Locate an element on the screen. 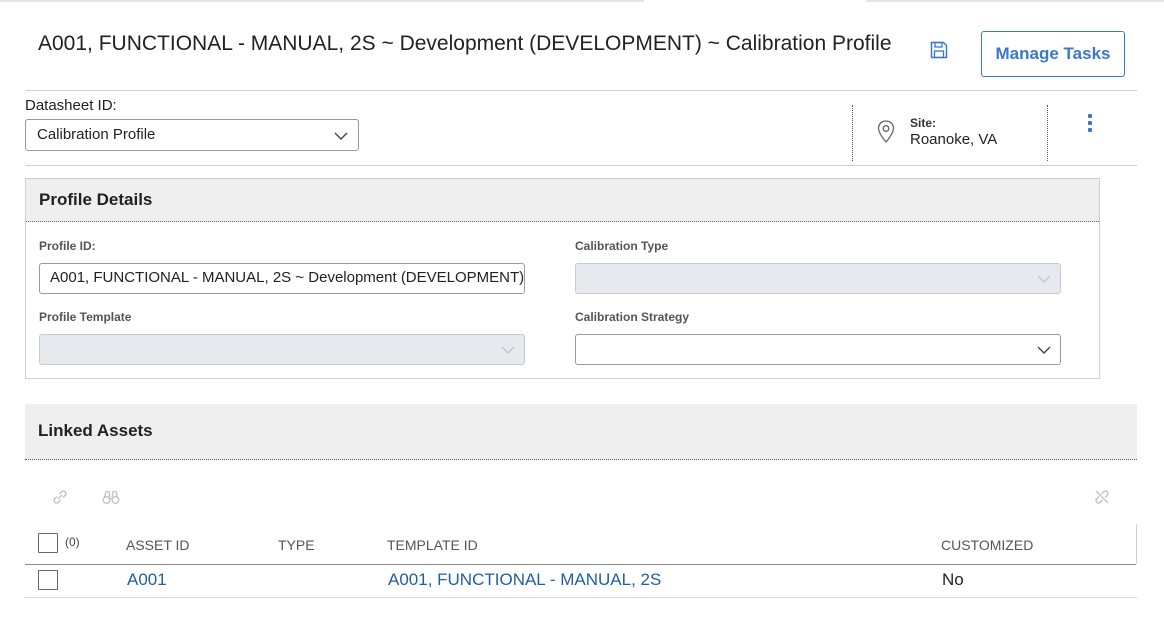 The width and height of the screenshot is (1164, 626). info-separator-right is located at coordinates (1047, 133).